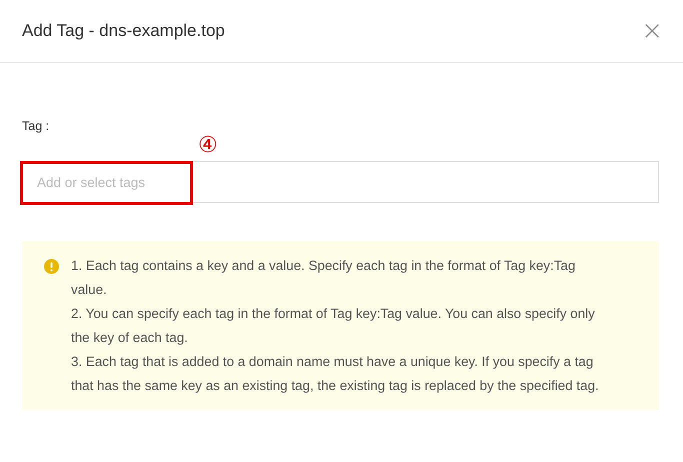 The height and width of the screenshot is (462, 683). Describe the element at coordinates (36, 126) in the screenshot. I see `field-label: Tag :` at that location.